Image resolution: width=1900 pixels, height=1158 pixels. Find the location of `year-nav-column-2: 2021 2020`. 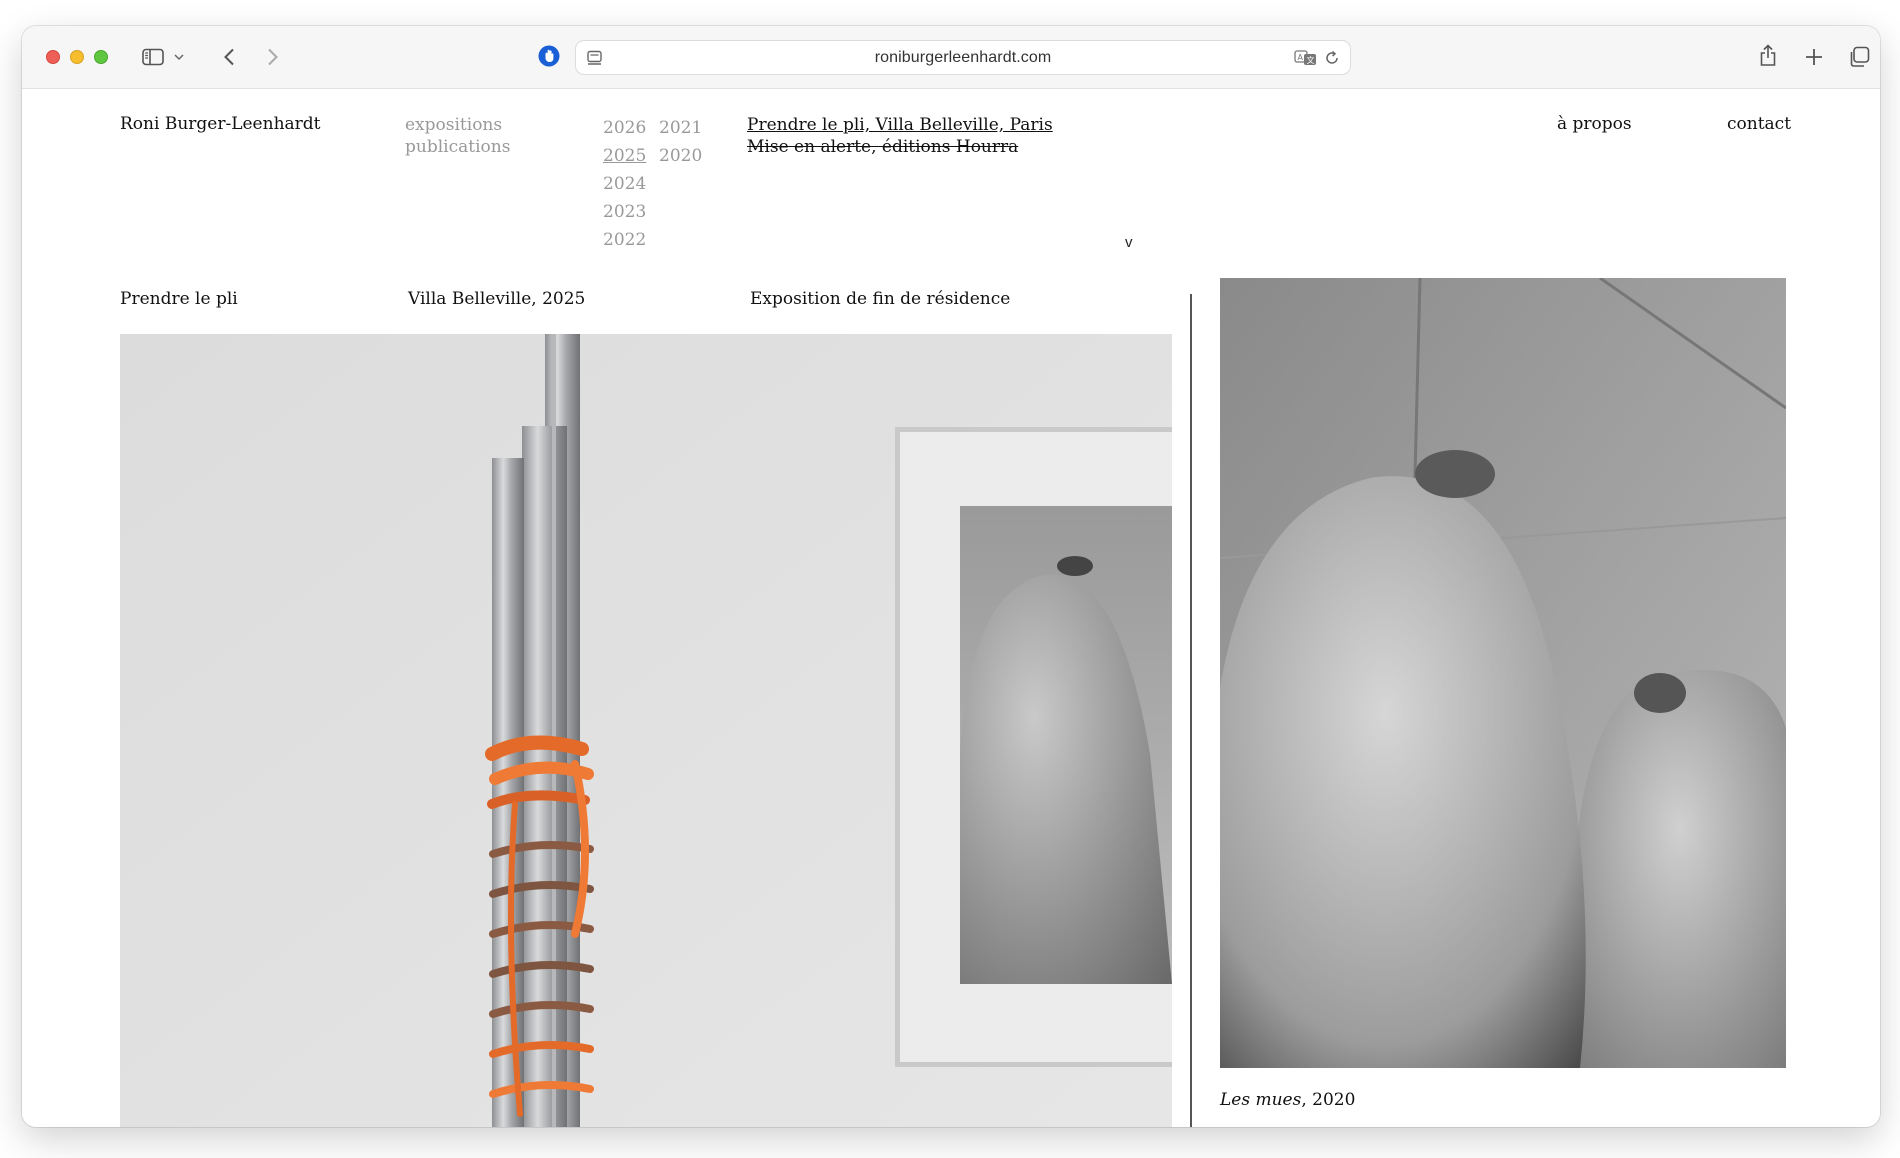

year-nav-column-2: 2021 2020 is located at coordinates (680, 142).